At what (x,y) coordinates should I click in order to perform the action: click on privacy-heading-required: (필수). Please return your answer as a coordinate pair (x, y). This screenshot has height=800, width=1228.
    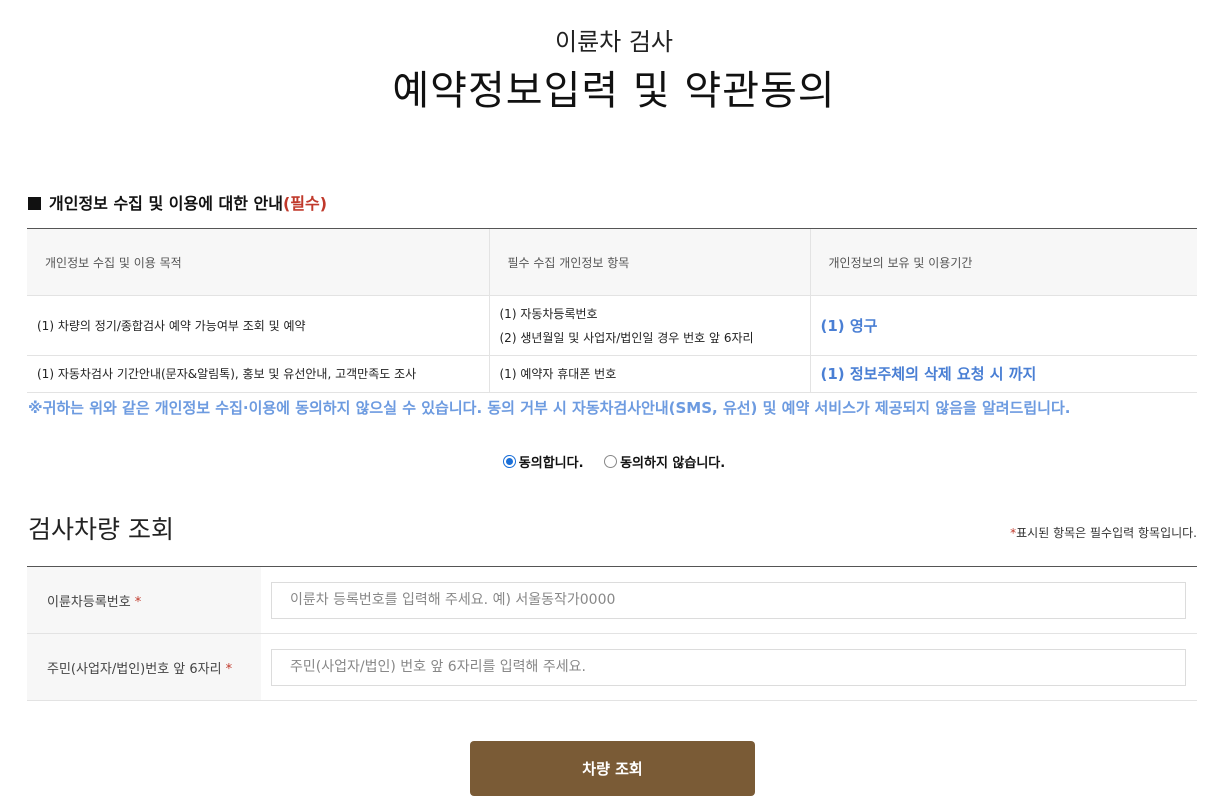
    Looking at the image, I should click on (305, 203).